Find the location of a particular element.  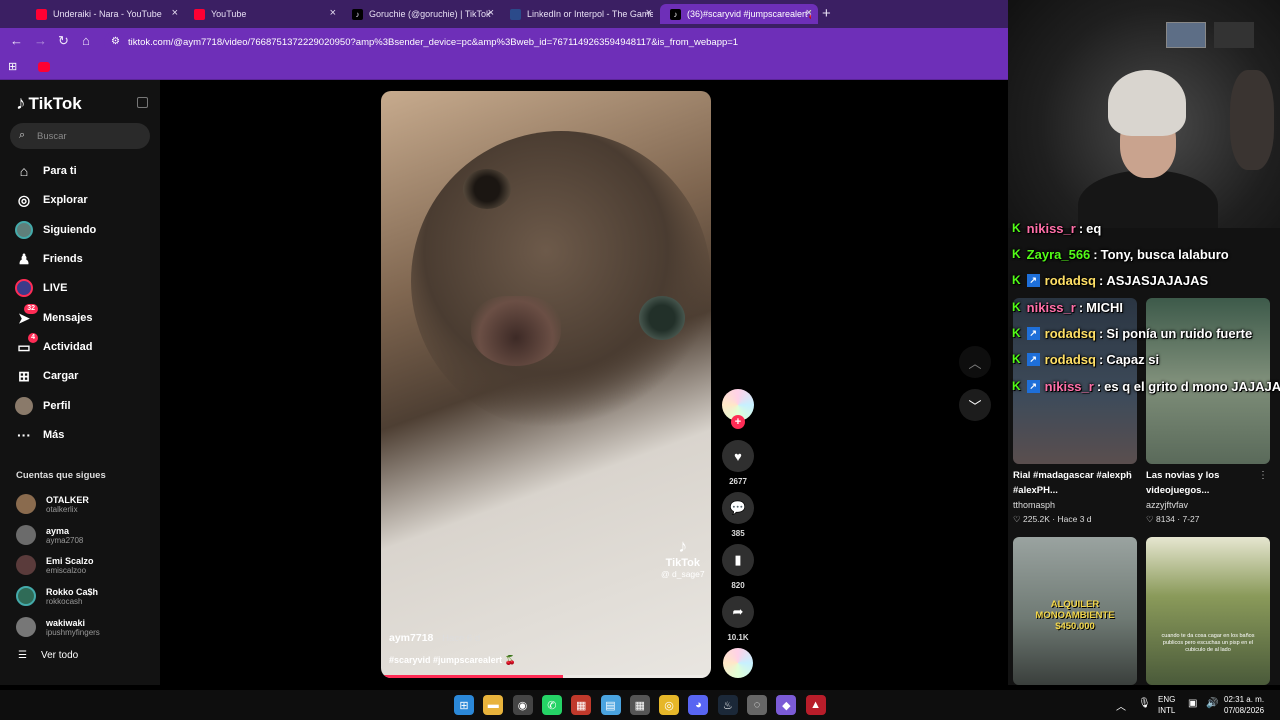

system-clock: 02:31 a. m. 07/08/2026 is located at coordinates (1244, 705).